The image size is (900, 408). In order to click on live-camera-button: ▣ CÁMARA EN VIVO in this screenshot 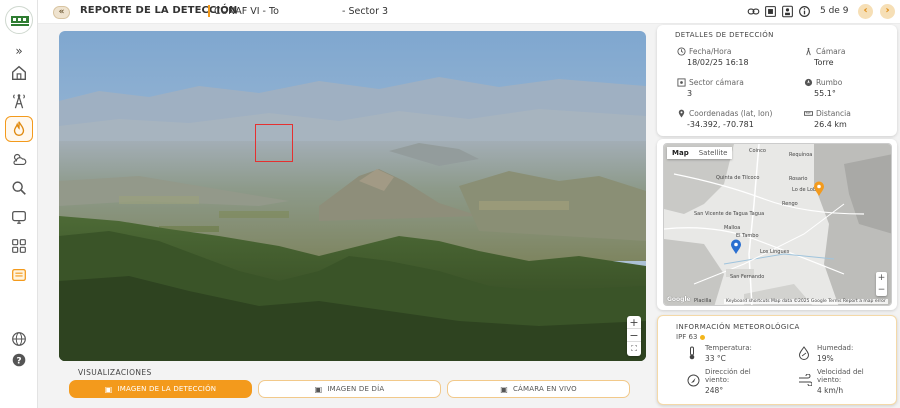, I will do `click(538, 389)`.